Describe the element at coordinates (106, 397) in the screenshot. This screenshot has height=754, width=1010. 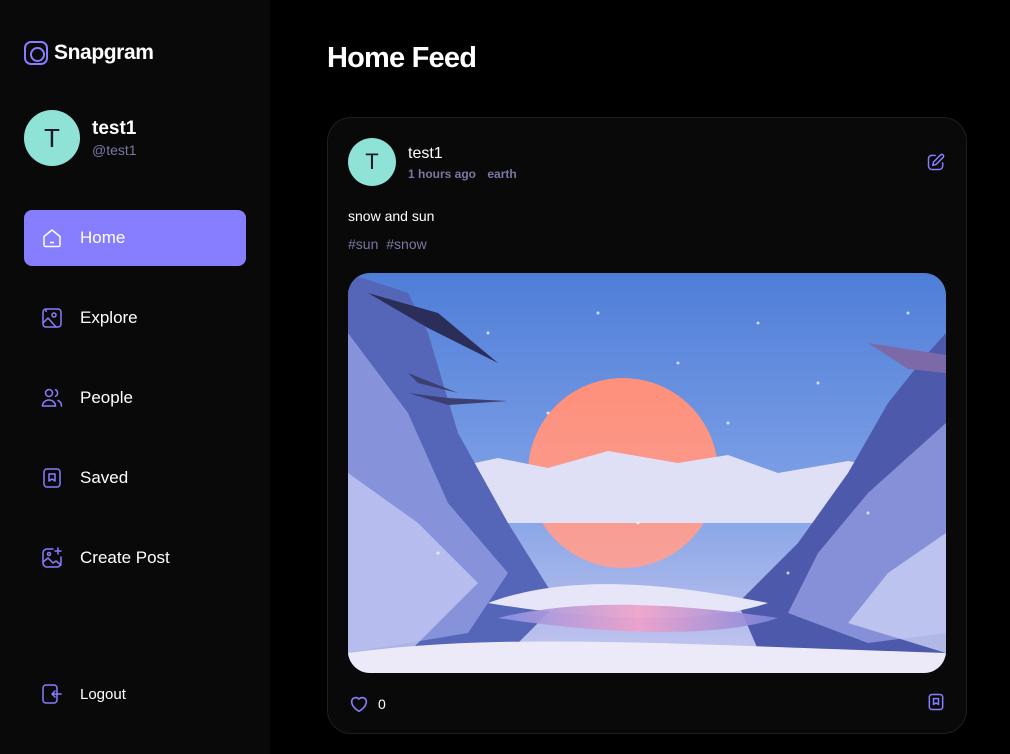
I see `sidebar-item-label: People` at that location.